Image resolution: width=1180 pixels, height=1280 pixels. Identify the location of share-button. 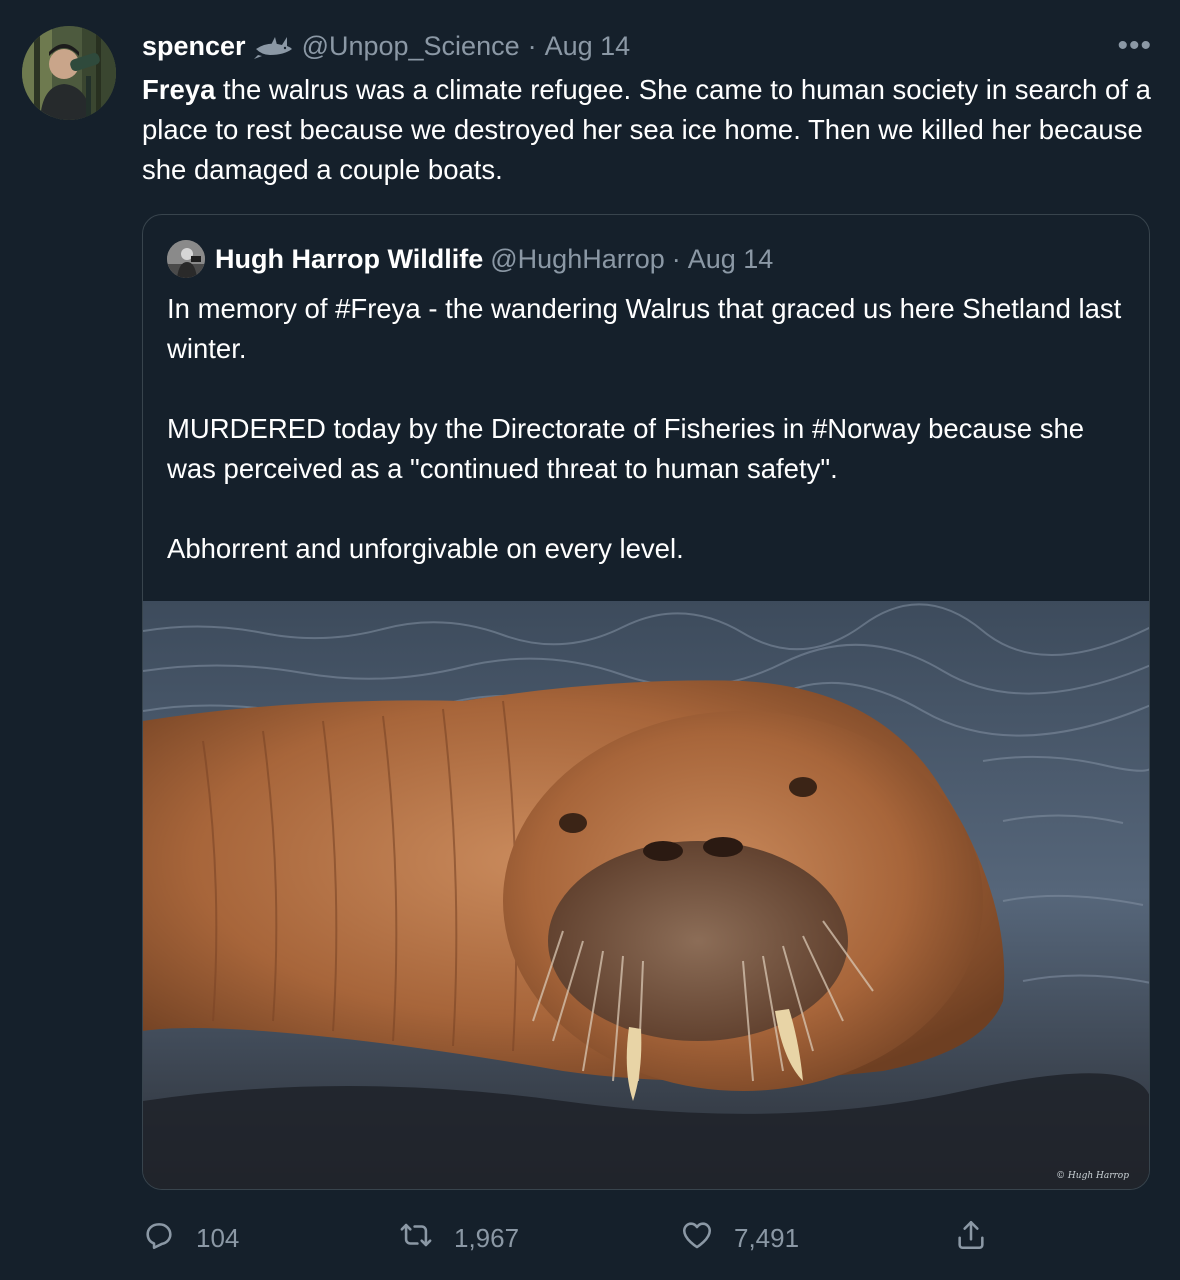
(971, 1238).